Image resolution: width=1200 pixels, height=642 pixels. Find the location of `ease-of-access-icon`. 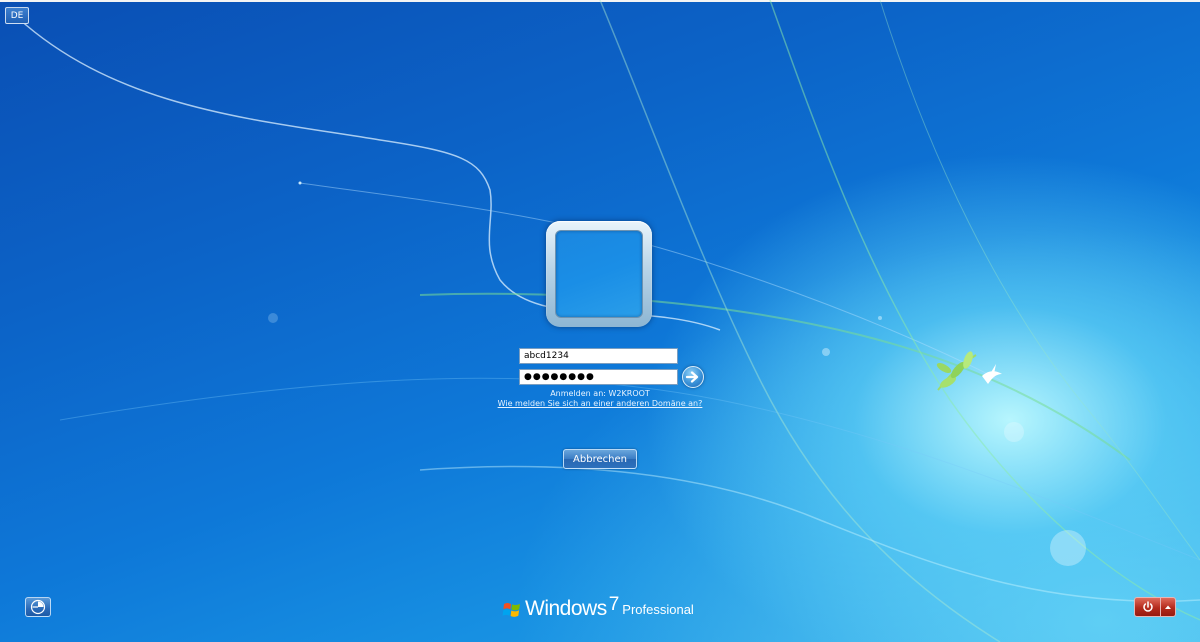

ease-of-access-icon is located at coordinates (38, 607).